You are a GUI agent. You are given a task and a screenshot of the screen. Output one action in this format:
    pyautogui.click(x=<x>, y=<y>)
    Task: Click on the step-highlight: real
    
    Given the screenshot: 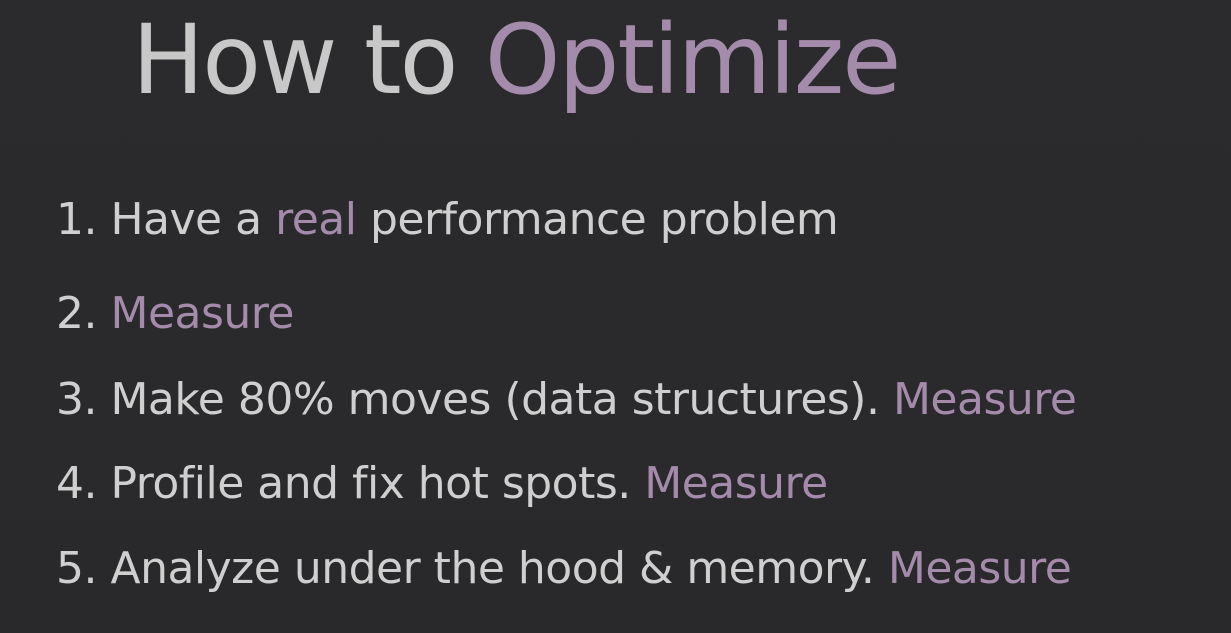 What is the action you would take?
    pyautogui.click(x=316, y=219)
    